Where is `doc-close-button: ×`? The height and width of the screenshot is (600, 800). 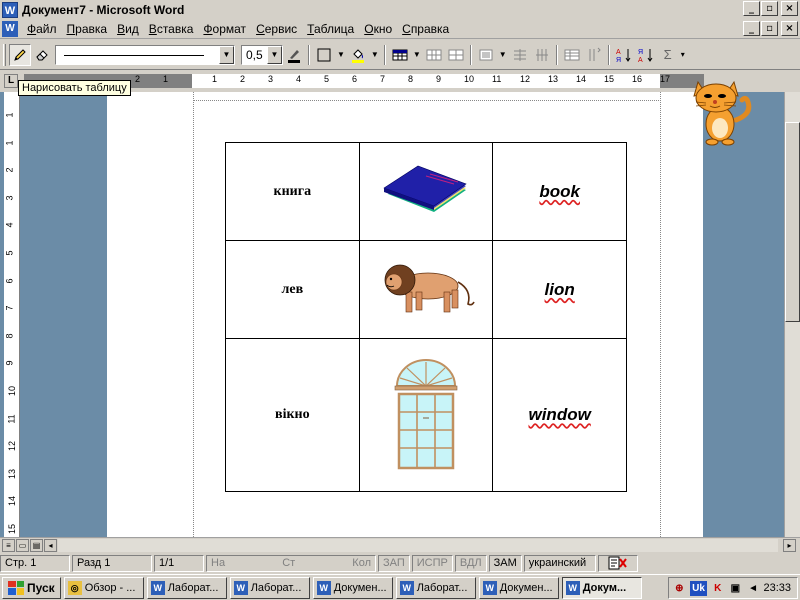 doc-close-button: × is located at coordinates (789, 28).